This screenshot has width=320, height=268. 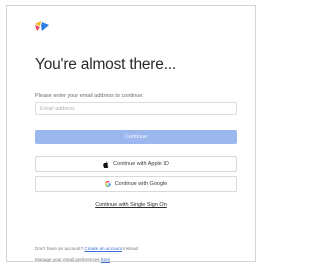 What do you see at coordinates (59, 248) in the screenshot?
I see `signup-prefix-text: Don't have an account?` at bounding box center [59, 248].